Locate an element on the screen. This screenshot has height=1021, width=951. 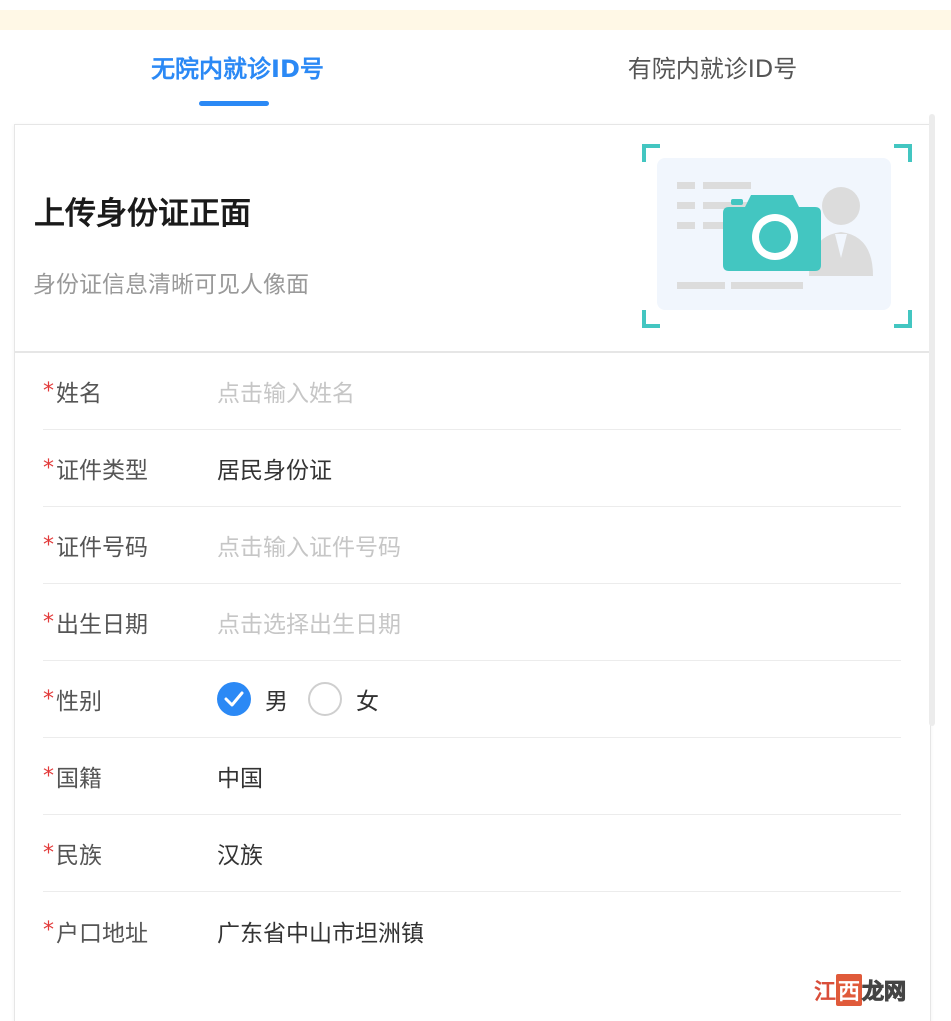
gender-label: * 性别 is located at coordinates (130, 699).